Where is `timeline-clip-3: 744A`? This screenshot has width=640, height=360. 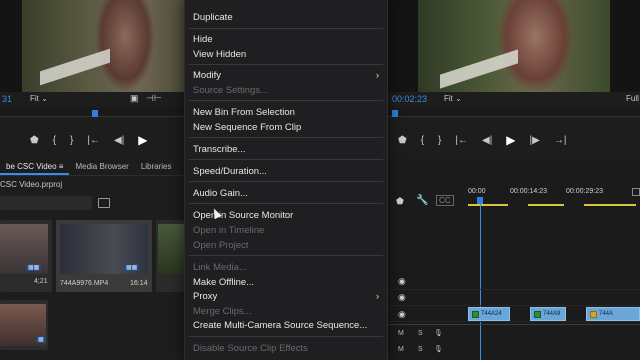 timeline-clip-3: 744A is located at coordinates (613, 314).